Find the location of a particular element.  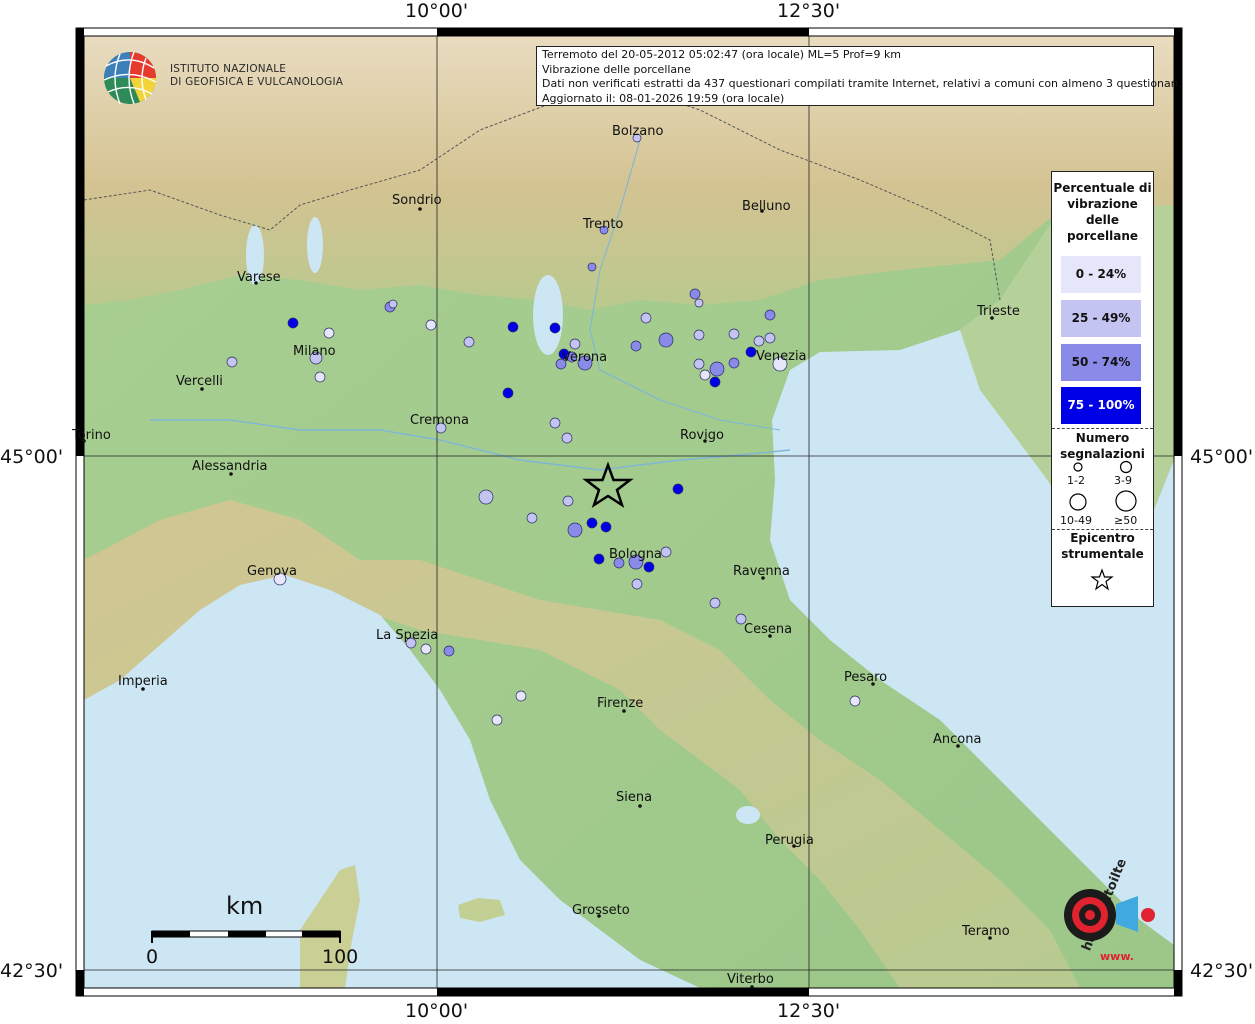

place-trento: Trento is located at coordinates (603, 224).